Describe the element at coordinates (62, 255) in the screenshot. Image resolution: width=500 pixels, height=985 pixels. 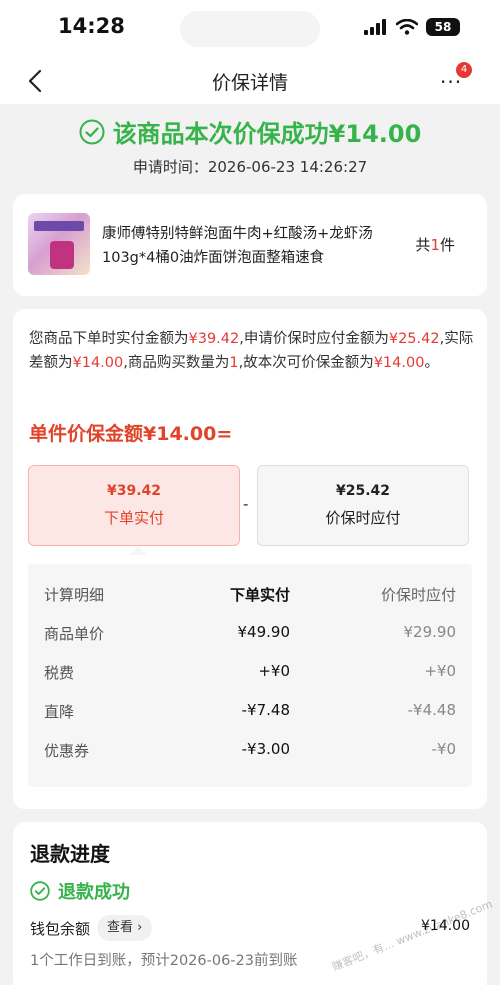
I see `thumbnail-can` at that location.